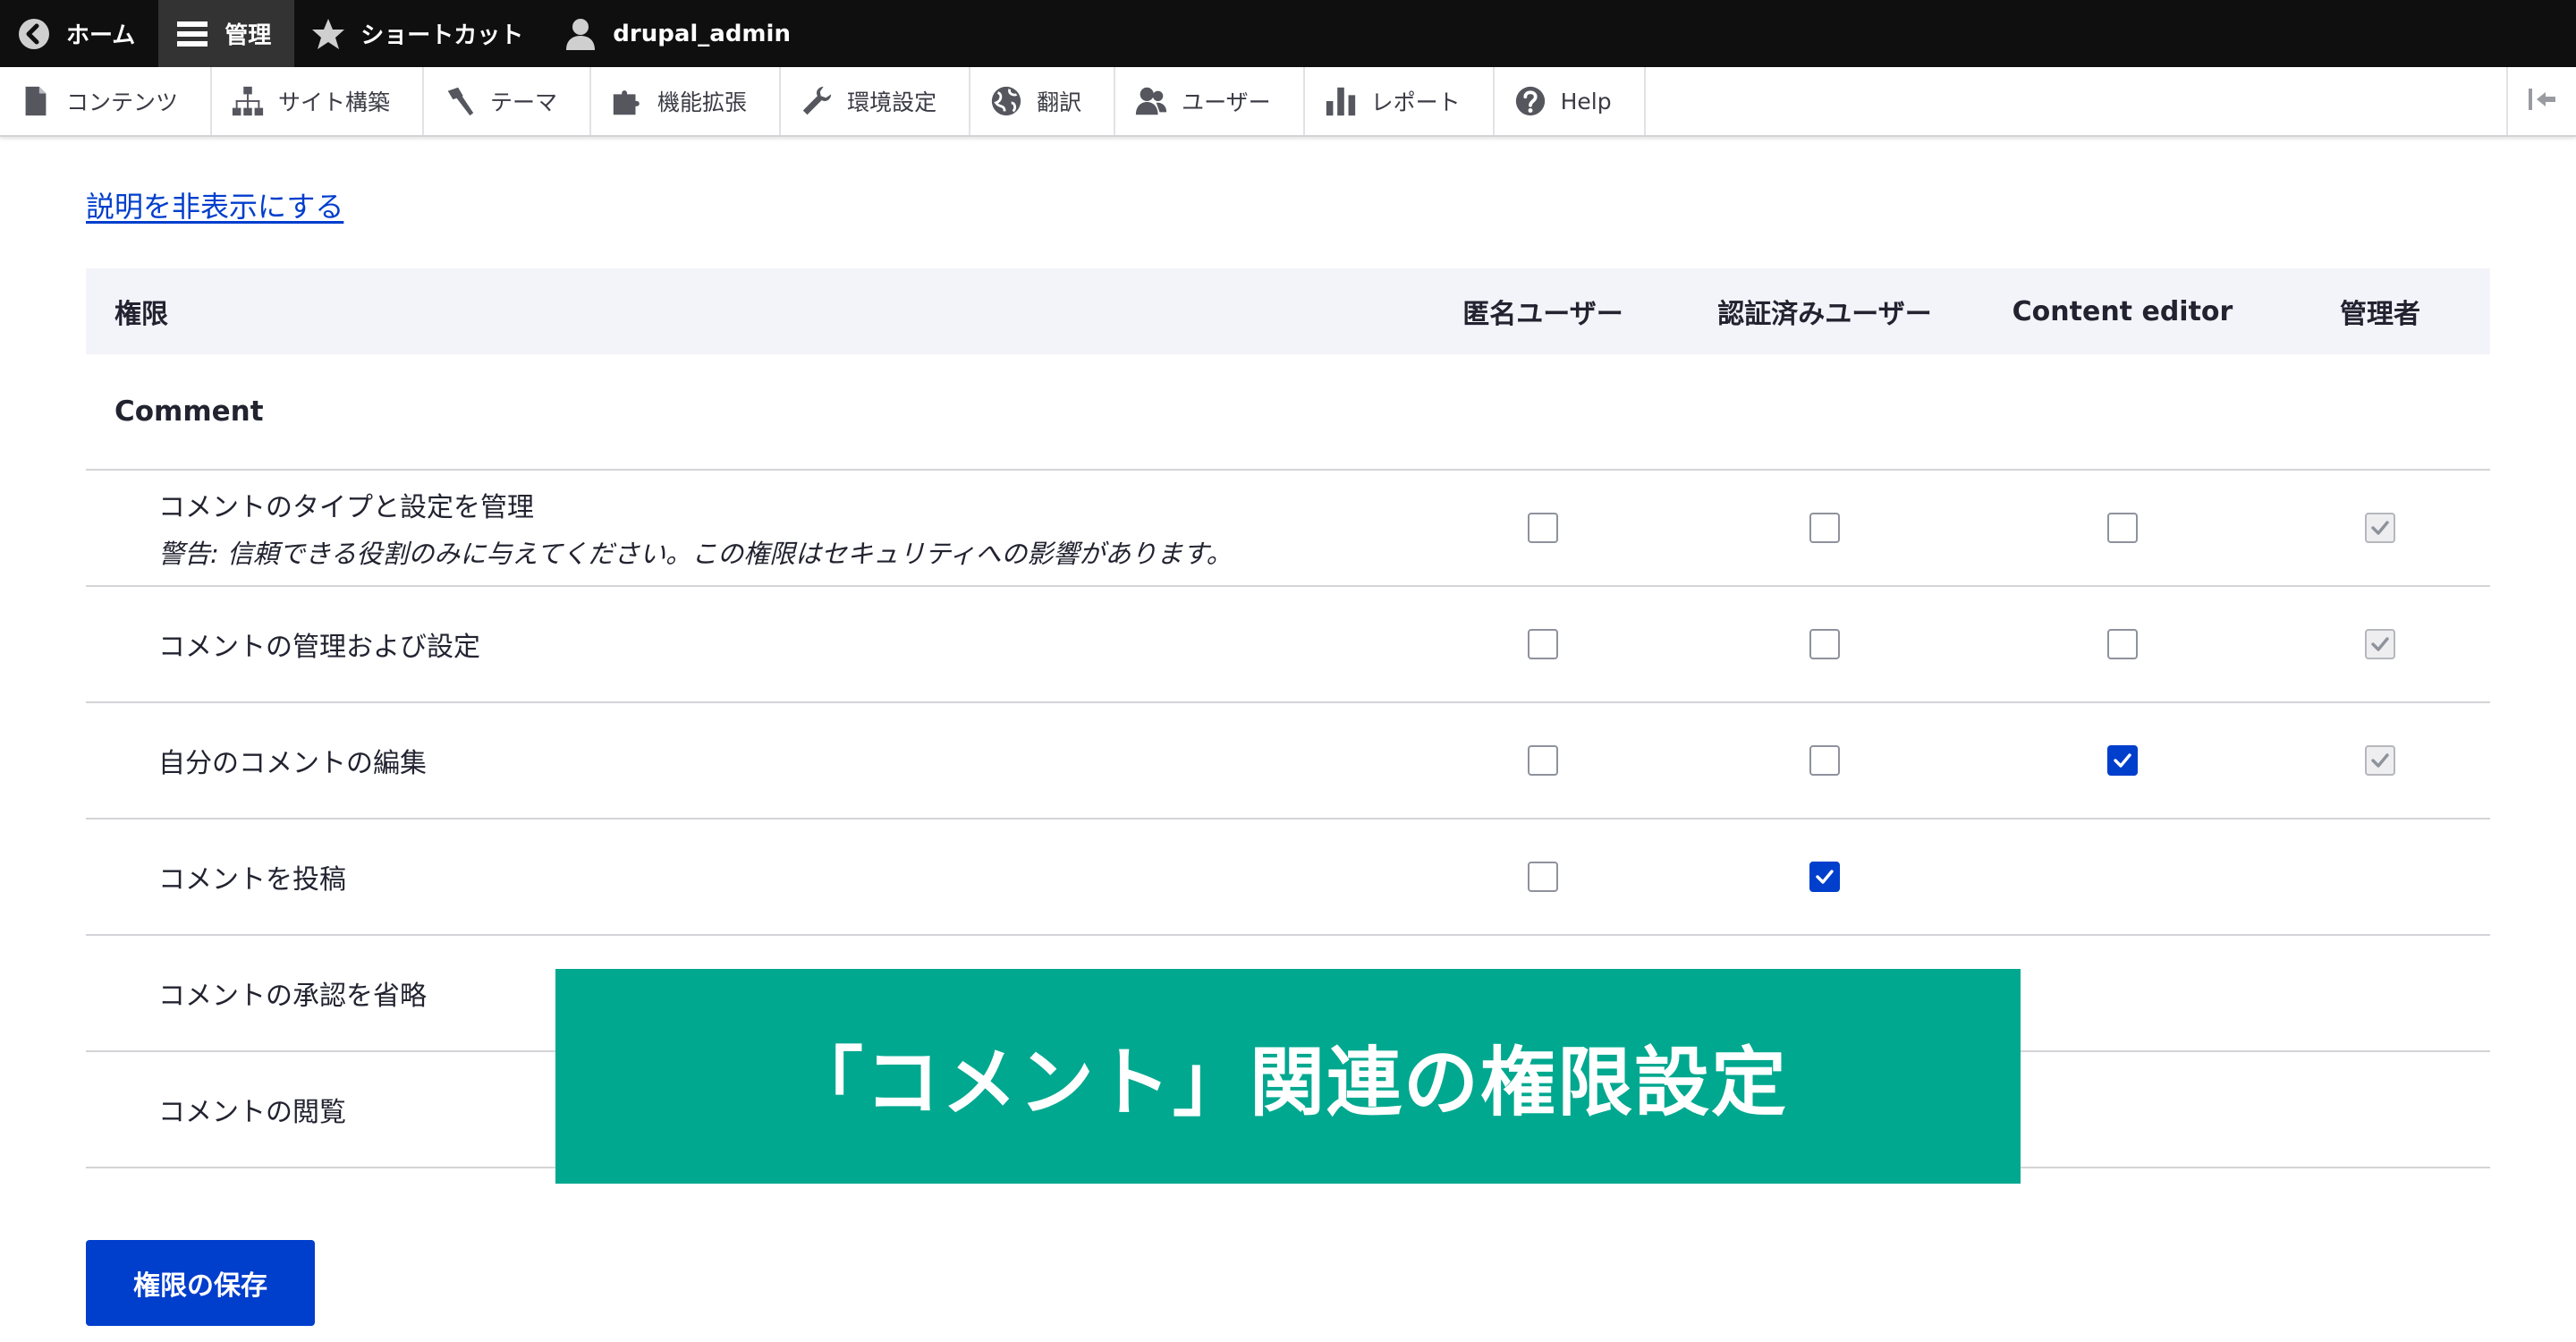 The width and height of the screenshot is (2576, 1342). I want to click on header-anonymous: 匿名ユーザー, so click(1542, 314).